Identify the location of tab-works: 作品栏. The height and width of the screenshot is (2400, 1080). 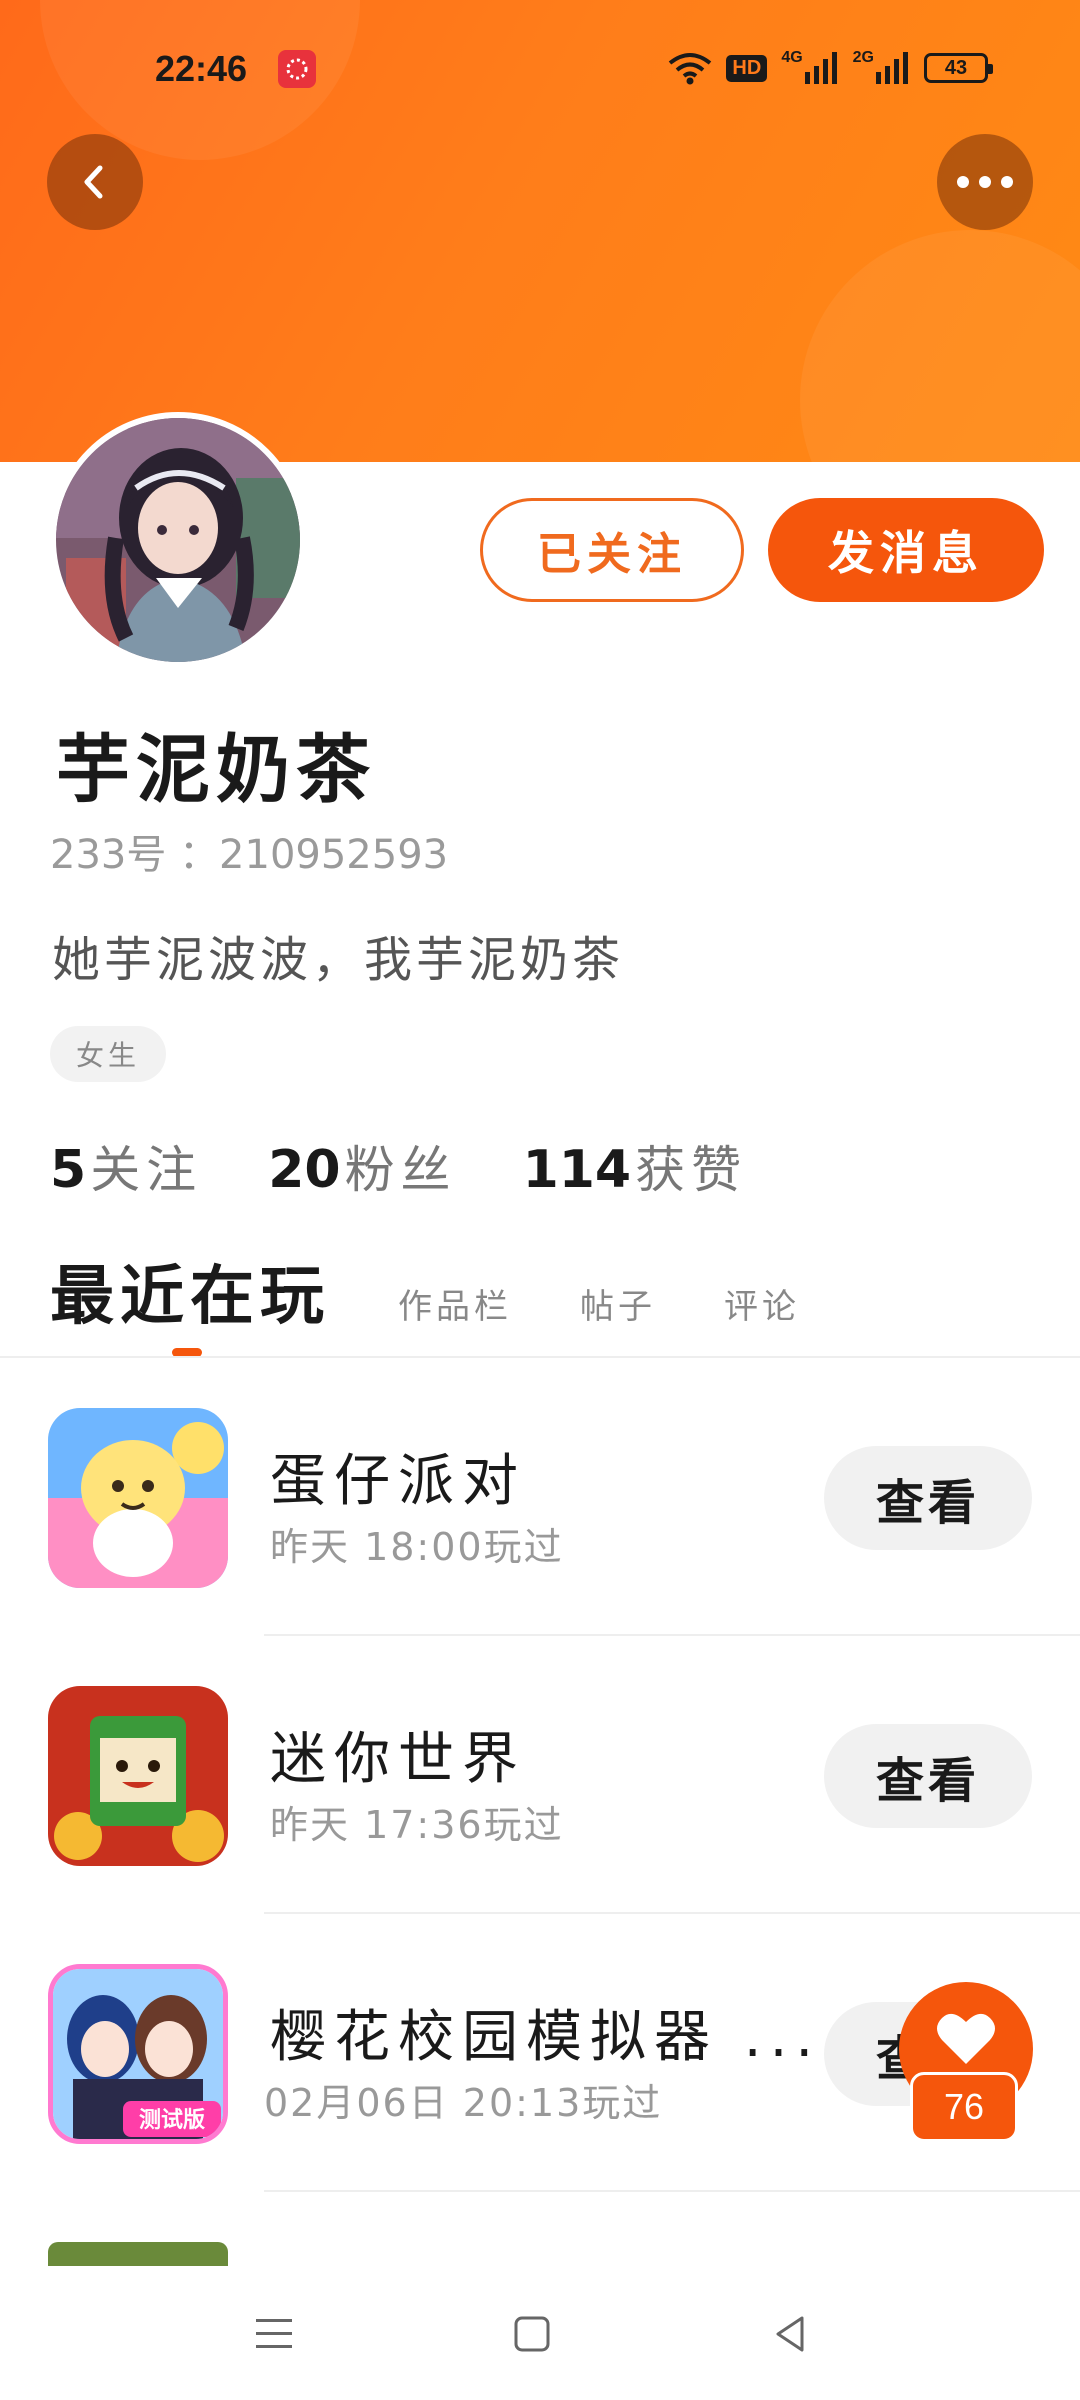
(455, 1303).